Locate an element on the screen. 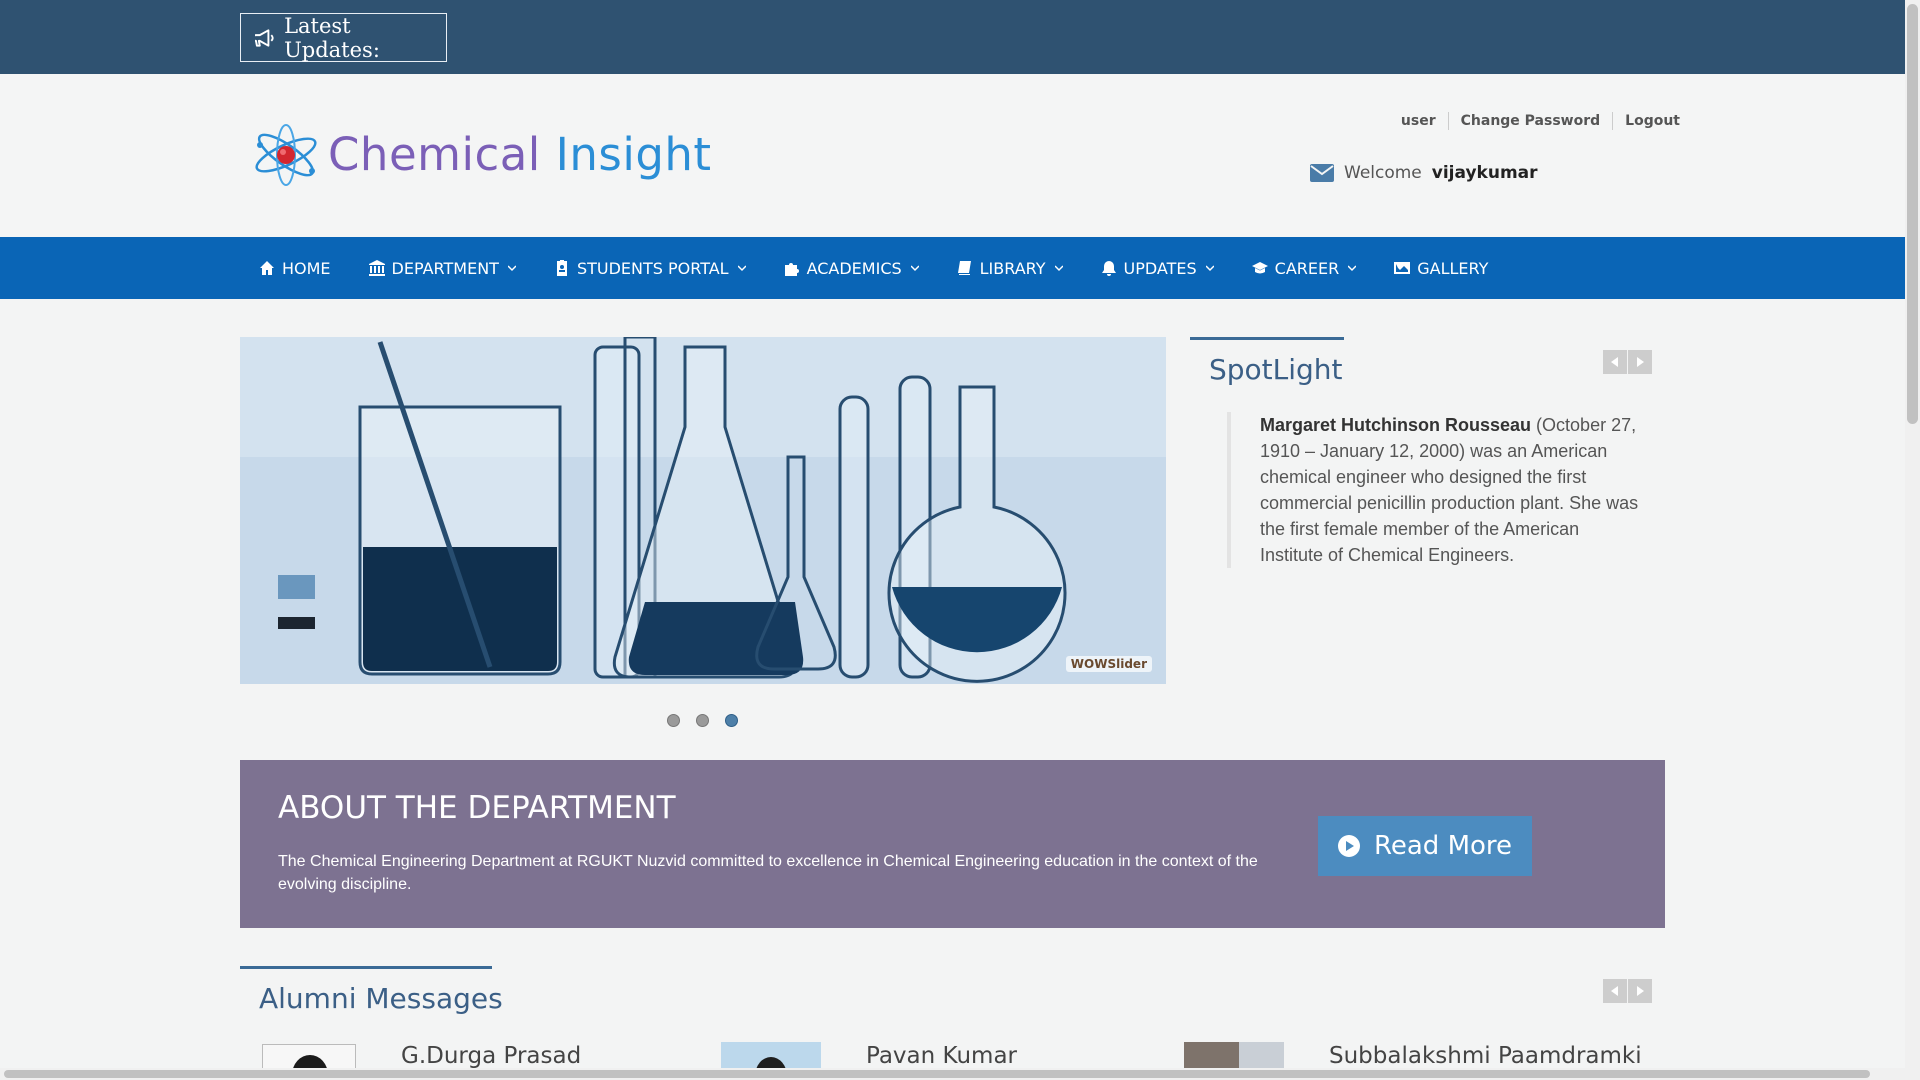 The height and width of the screenshot is (1080, 1920). nav-label-updates: UPDATES is located at coordinates (1160, 268).